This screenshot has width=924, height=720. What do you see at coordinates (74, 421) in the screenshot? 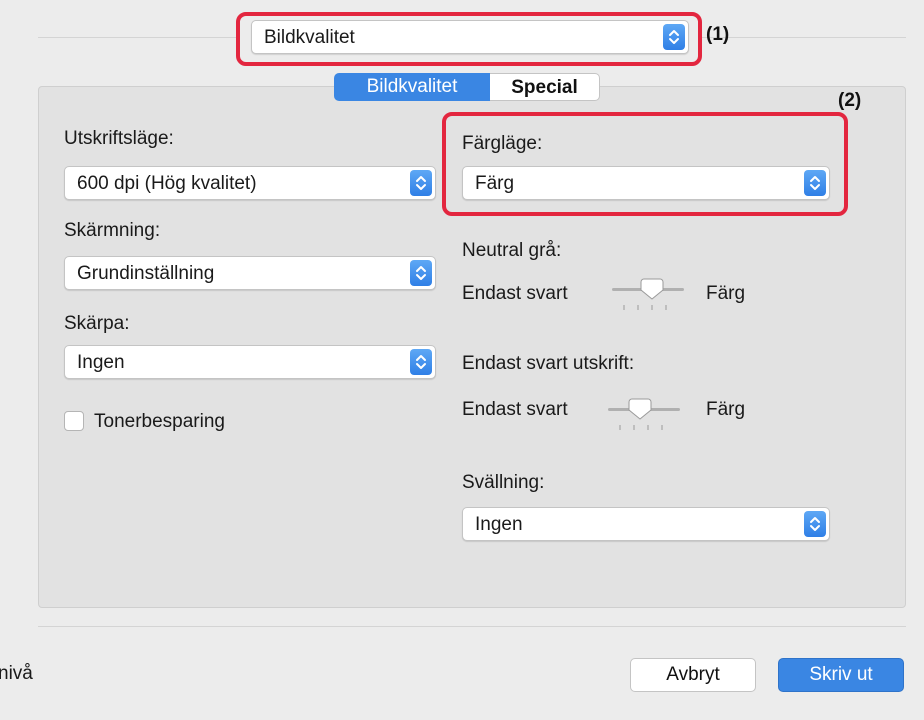
I see `toner-save-checkbox` at bounding box center [74, 421].